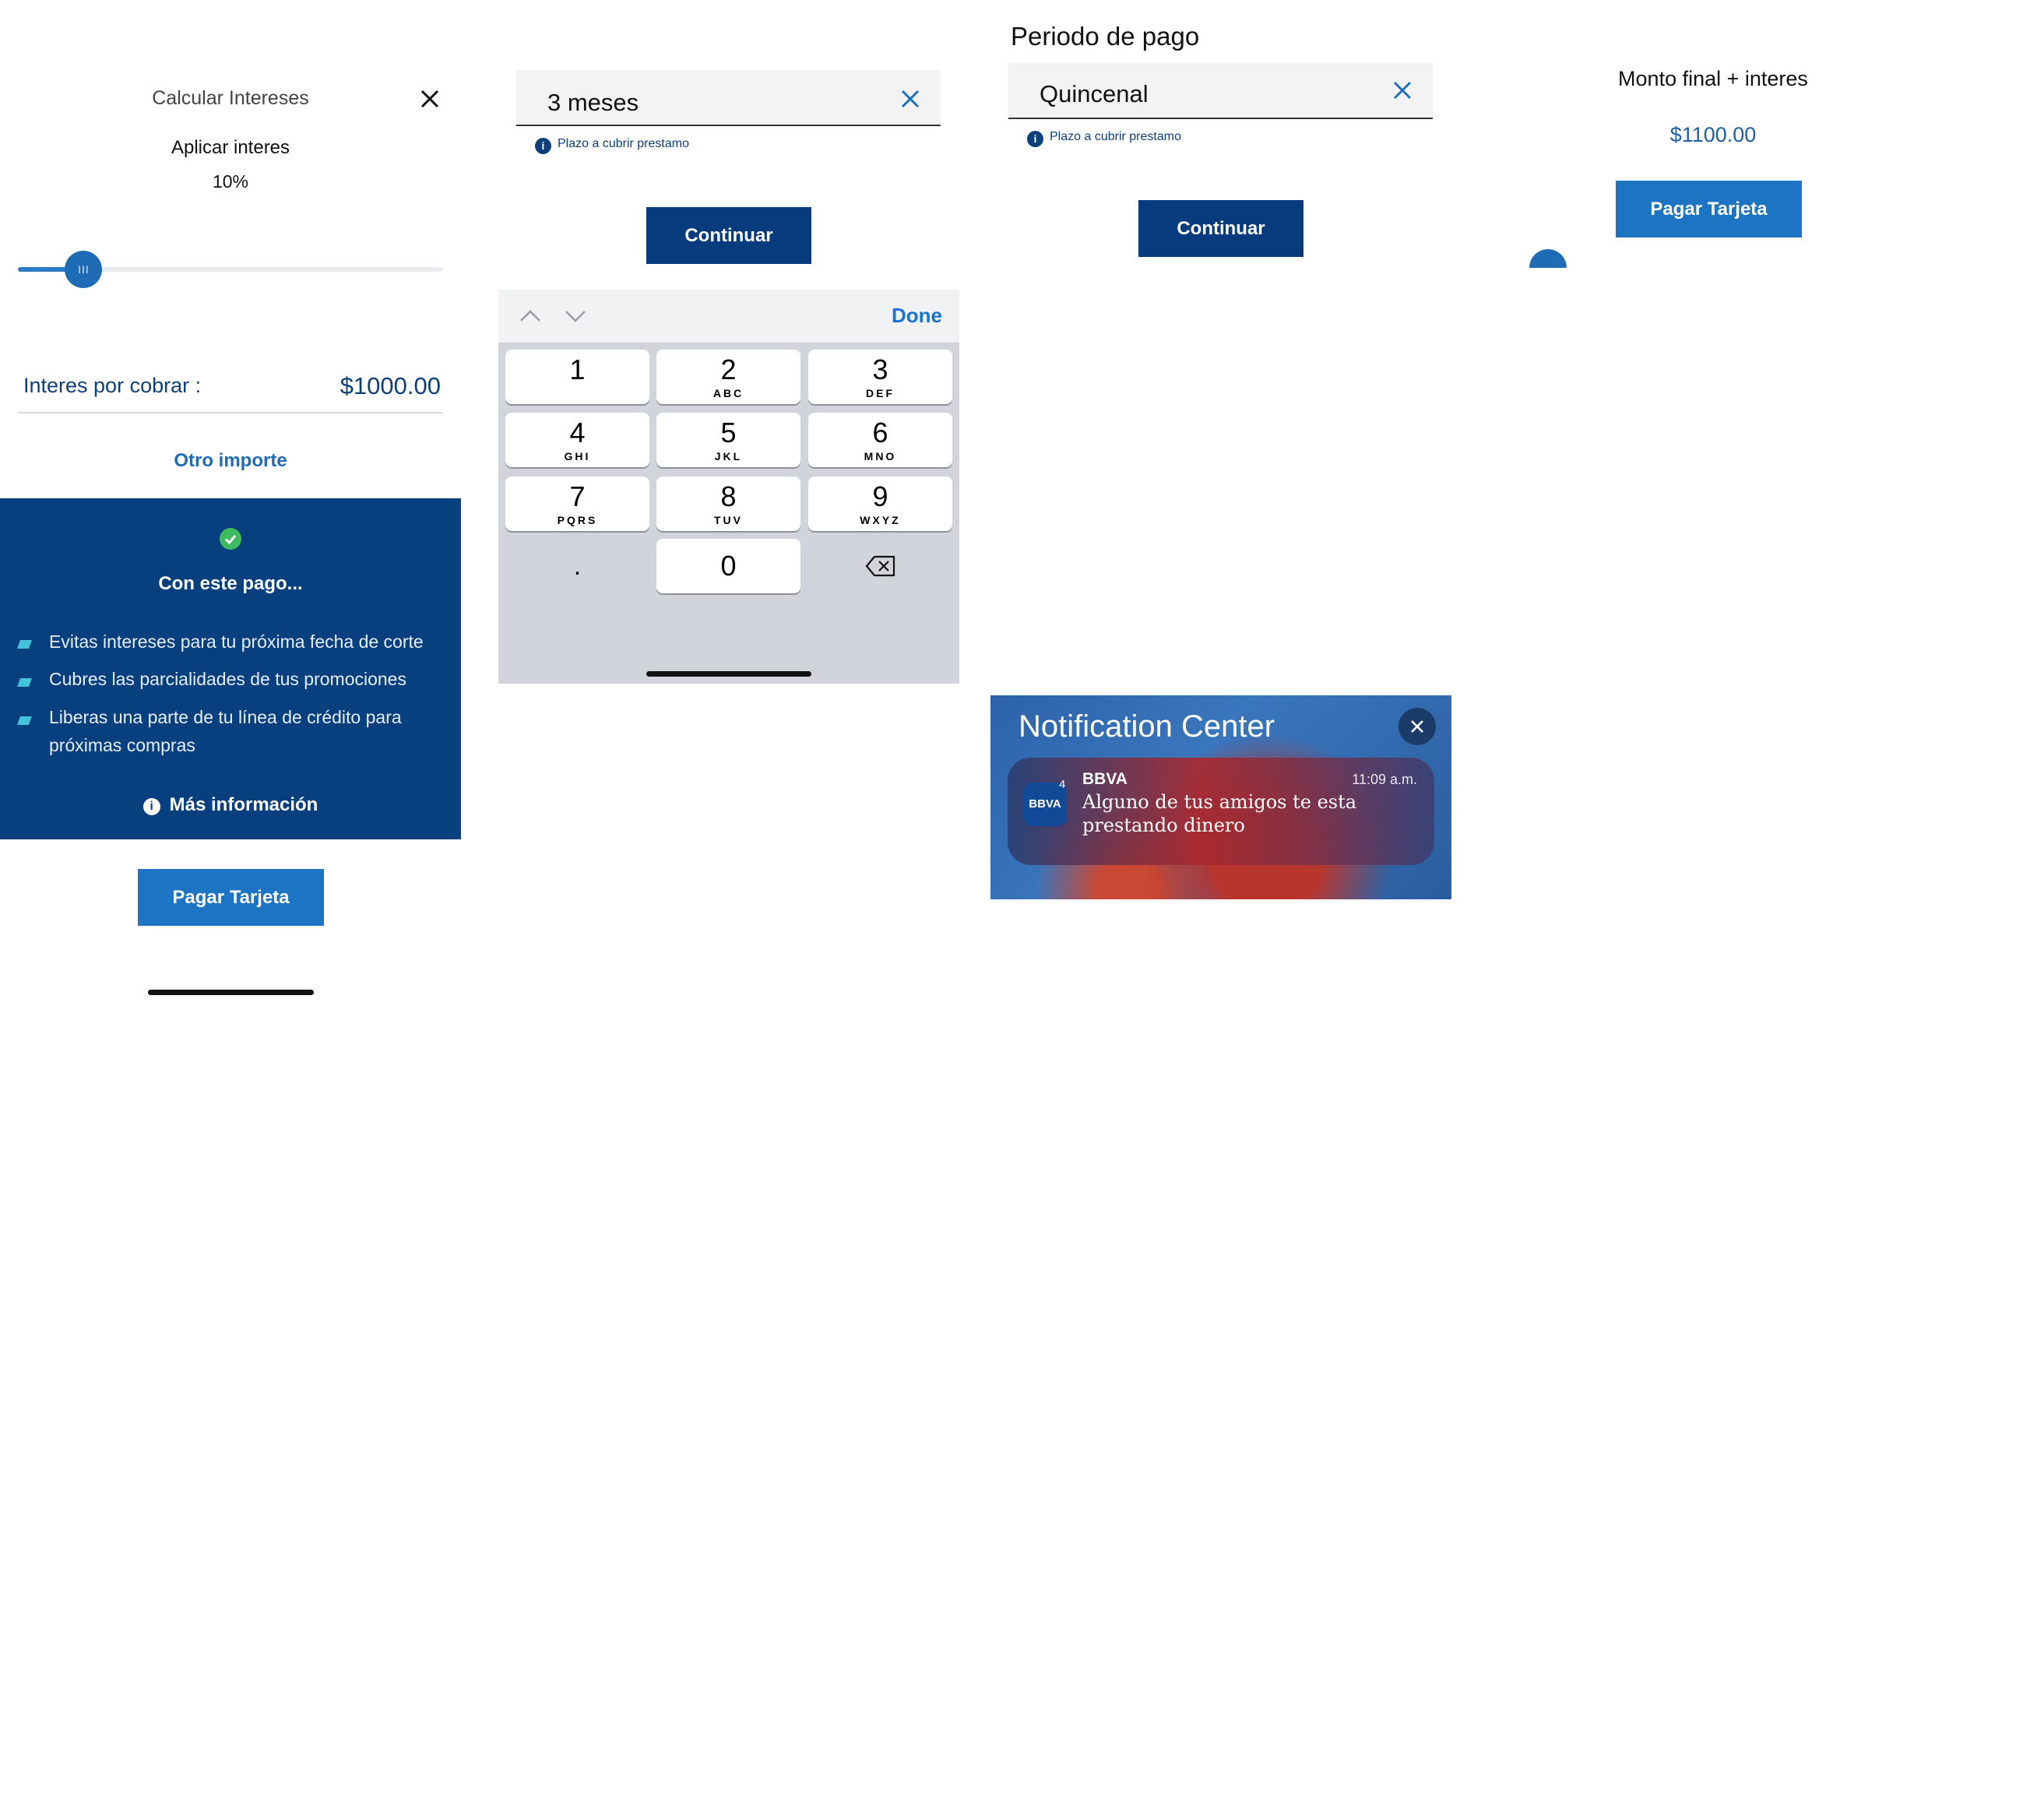 The image size is (2044, 1808). I want to click on term-hint: i Plazo a cubrir prestamo, so click(612, 145).